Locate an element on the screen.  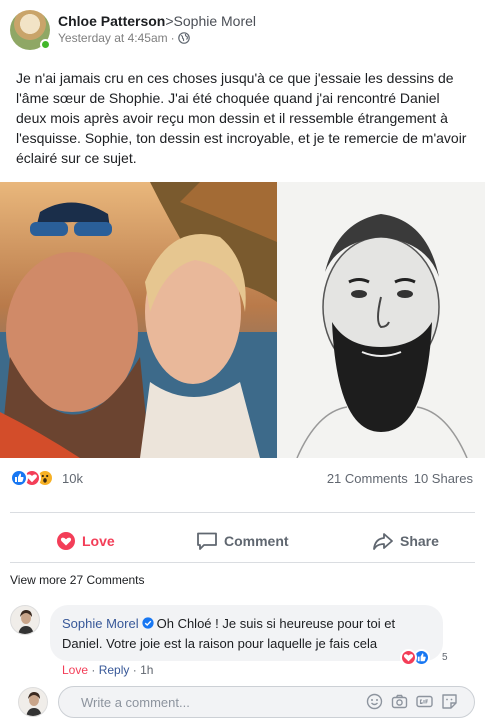
gif-icon is located at coordinates (424, 701).